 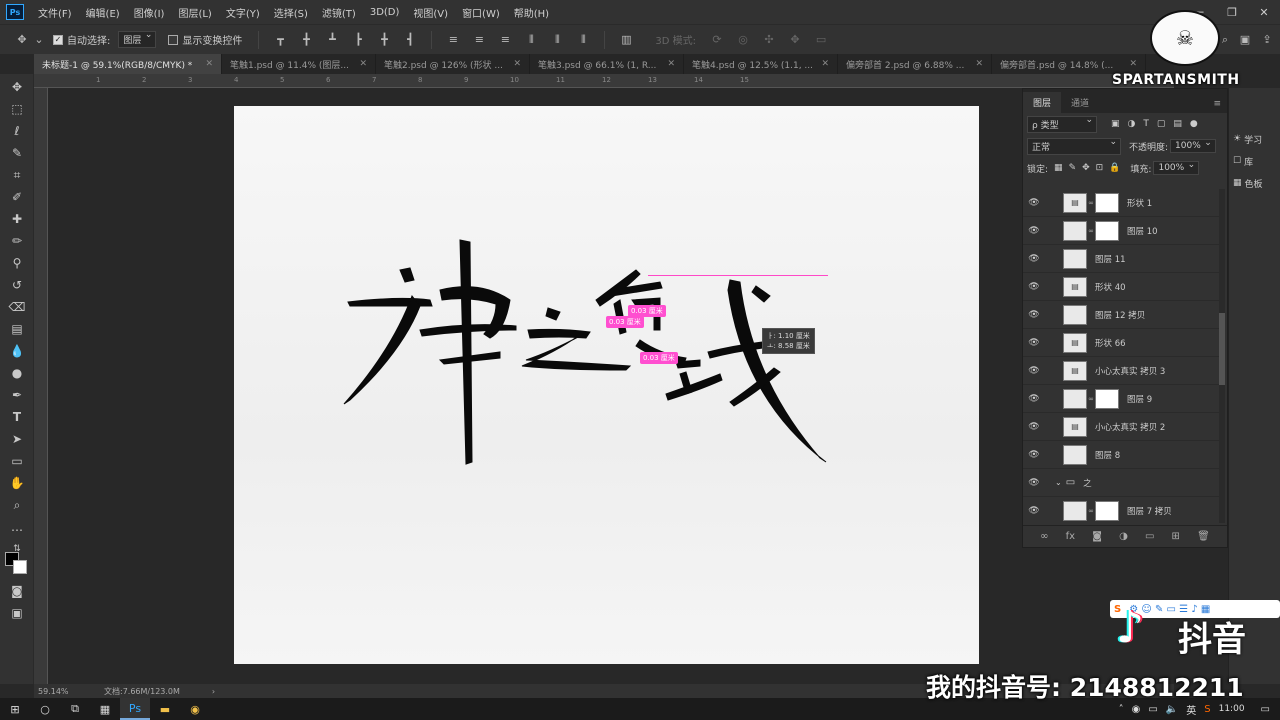 What do you see at coordinates (135, 709) in the screenshot?
I see `photoshop-taskbar-icon: Ps` at bounding box center [135, 709].